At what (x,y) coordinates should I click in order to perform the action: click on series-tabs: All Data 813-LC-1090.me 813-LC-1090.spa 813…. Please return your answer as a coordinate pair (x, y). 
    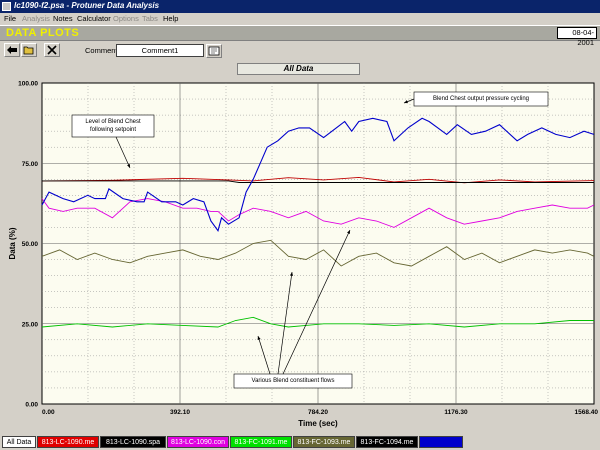
    Looking at the image, I should click on (300, 442).